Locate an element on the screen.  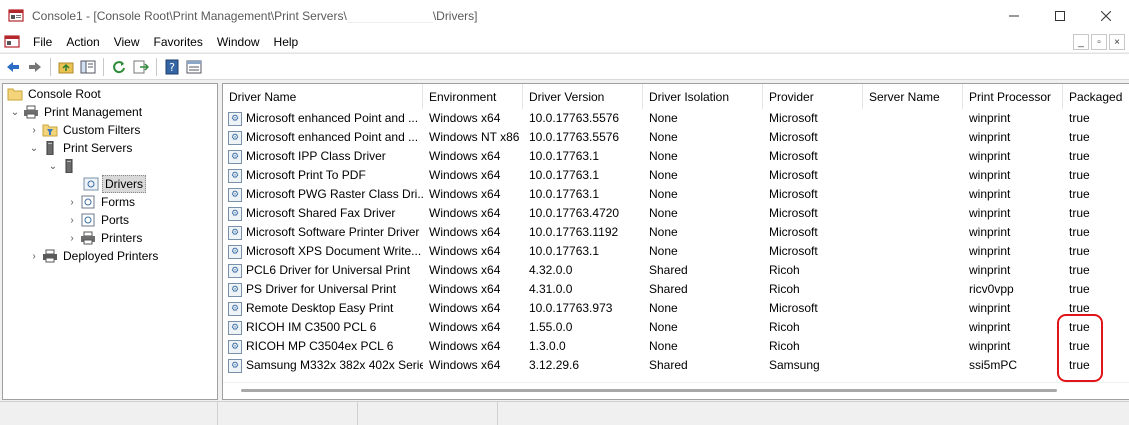
window-title-suffix: \Drivers] is located at coordinates (455, 15).